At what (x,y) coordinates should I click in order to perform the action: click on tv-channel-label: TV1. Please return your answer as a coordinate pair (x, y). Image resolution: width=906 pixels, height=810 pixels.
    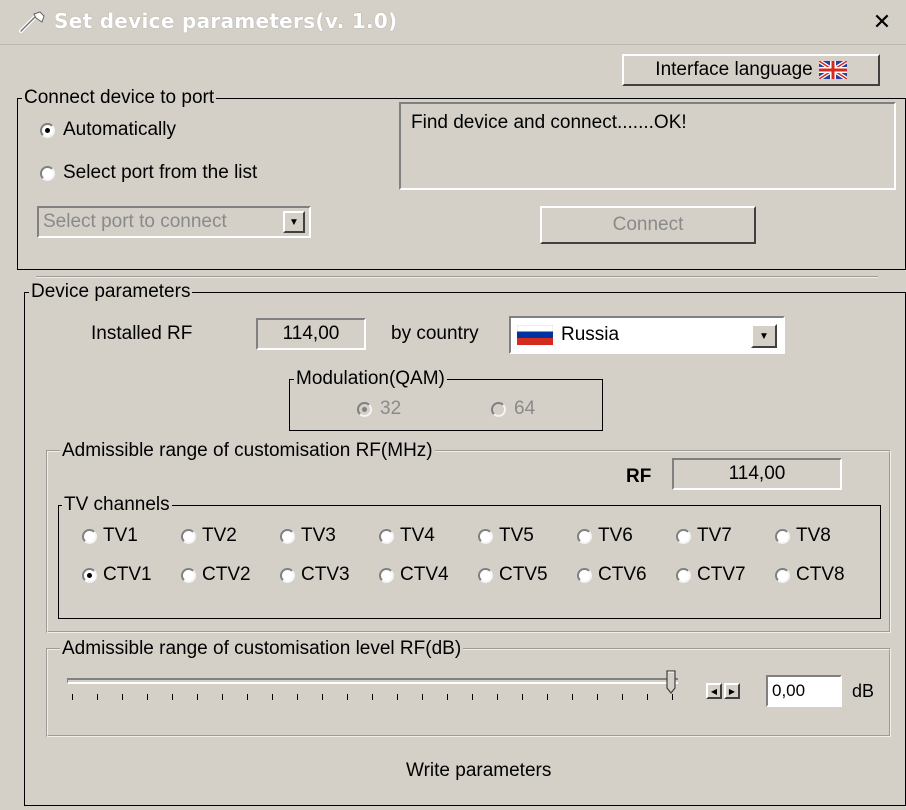
    Looking at the image, I should click on (120, 535).